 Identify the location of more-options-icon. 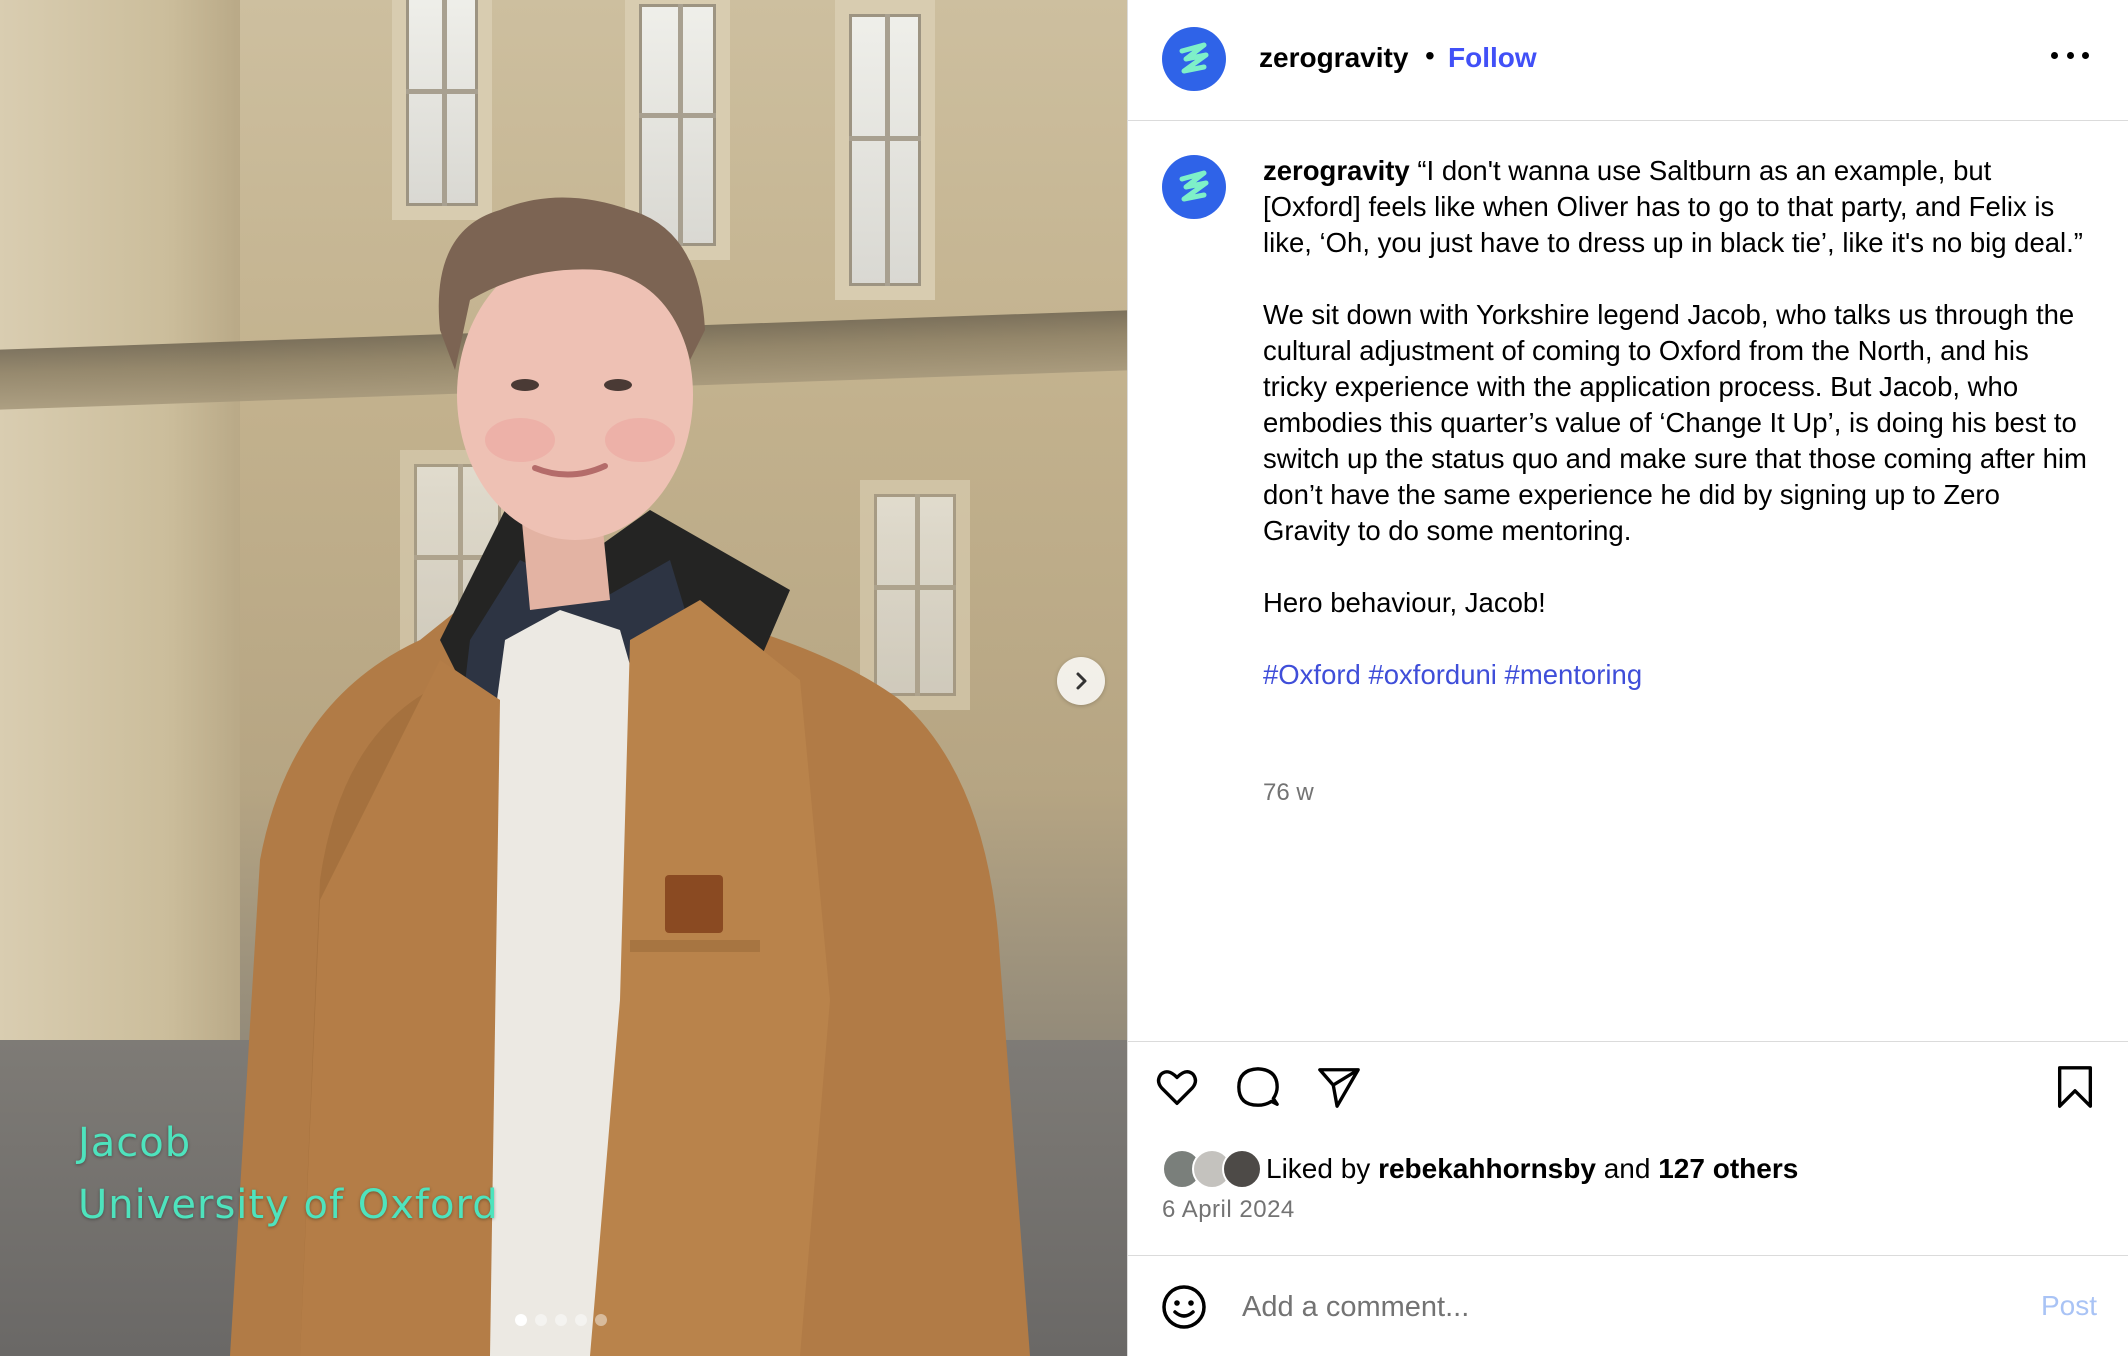
(2054, 55).